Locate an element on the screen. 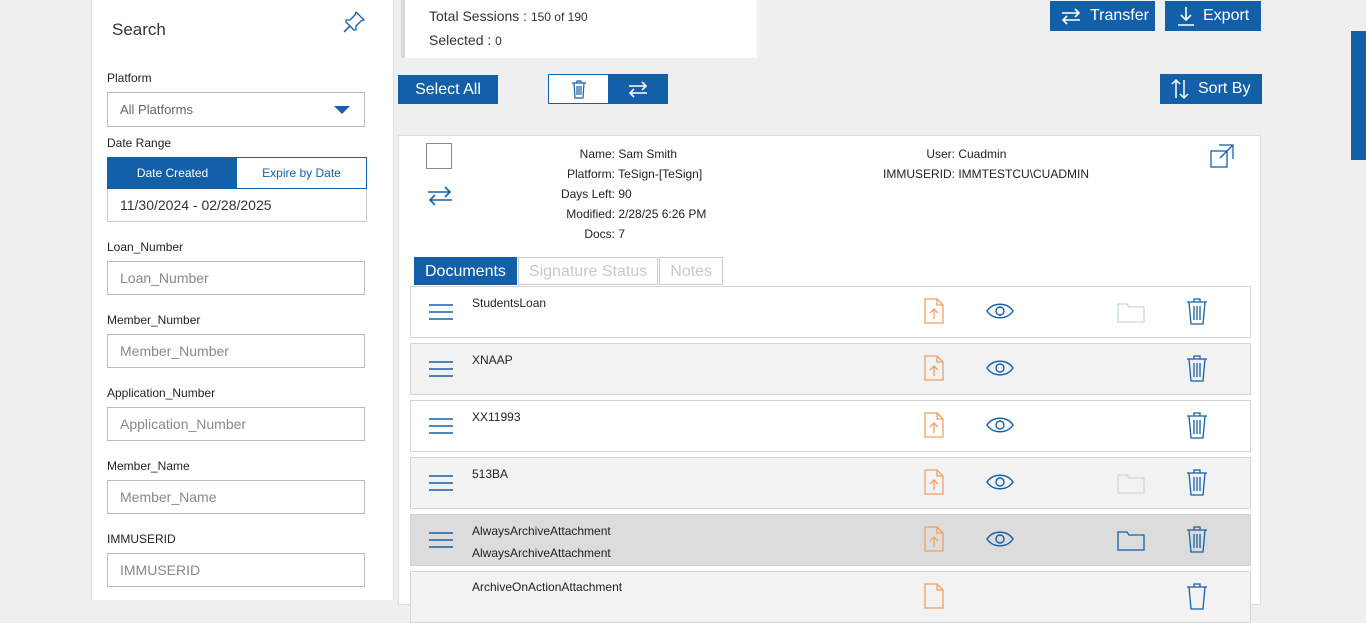  export-button: Export is located at coordinates (1213, 16).